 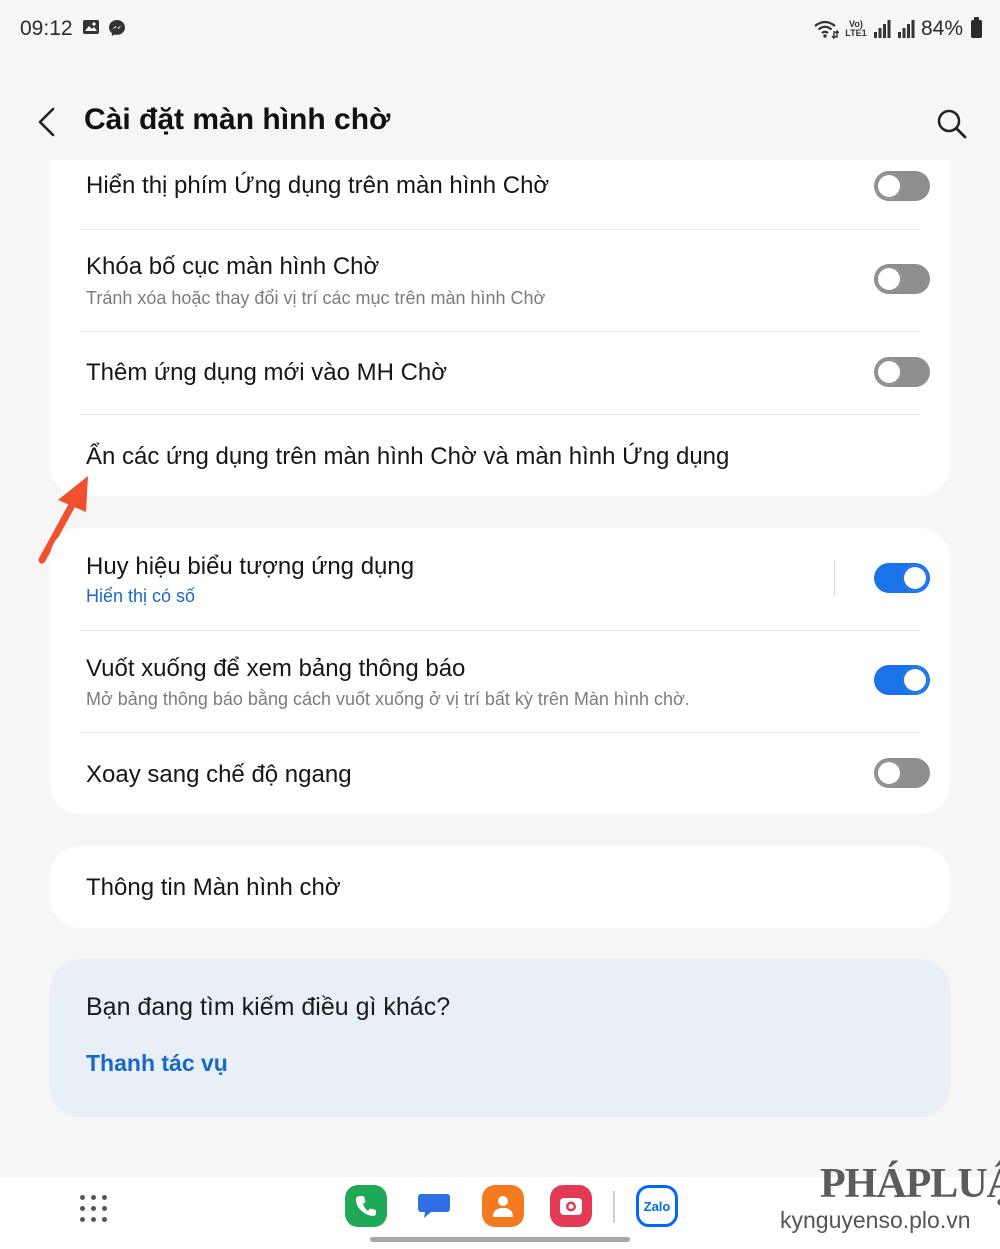 I want to click on page-title: Cài đặt màn hình chờ, so click(x=237, y=119).